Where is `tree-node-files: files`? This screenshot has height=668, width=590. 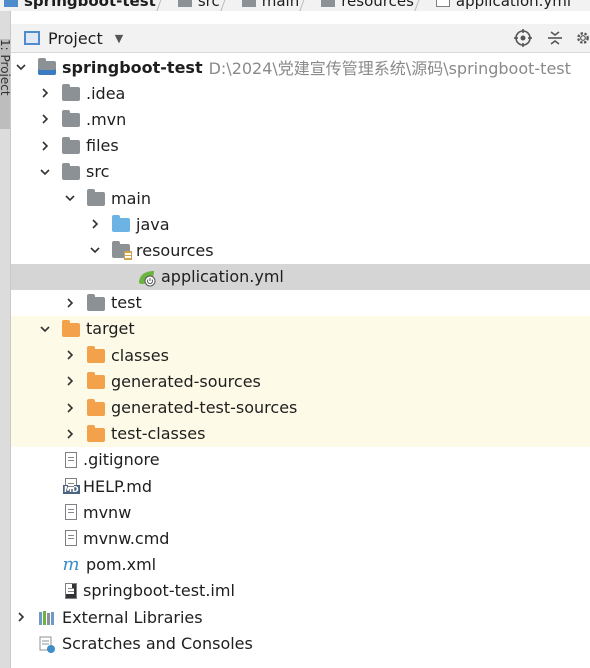 tree-node-files: files is located at coordinates (300, 146).